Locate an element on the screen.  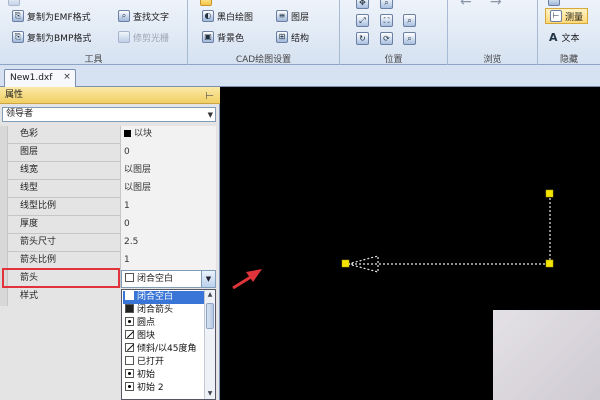
property-label: 箭头尺寸 is located at coordinates (64, 243).